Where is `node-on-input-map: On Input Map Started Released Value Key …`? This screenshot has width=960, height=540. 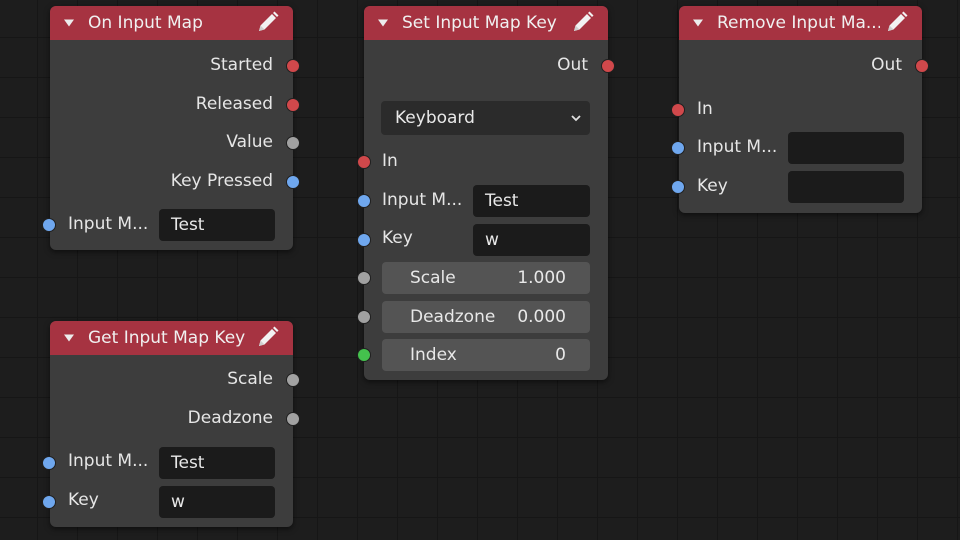 node-on-input-map: On Input Map Started Released Value Key … is located at coordinates (171, 128).